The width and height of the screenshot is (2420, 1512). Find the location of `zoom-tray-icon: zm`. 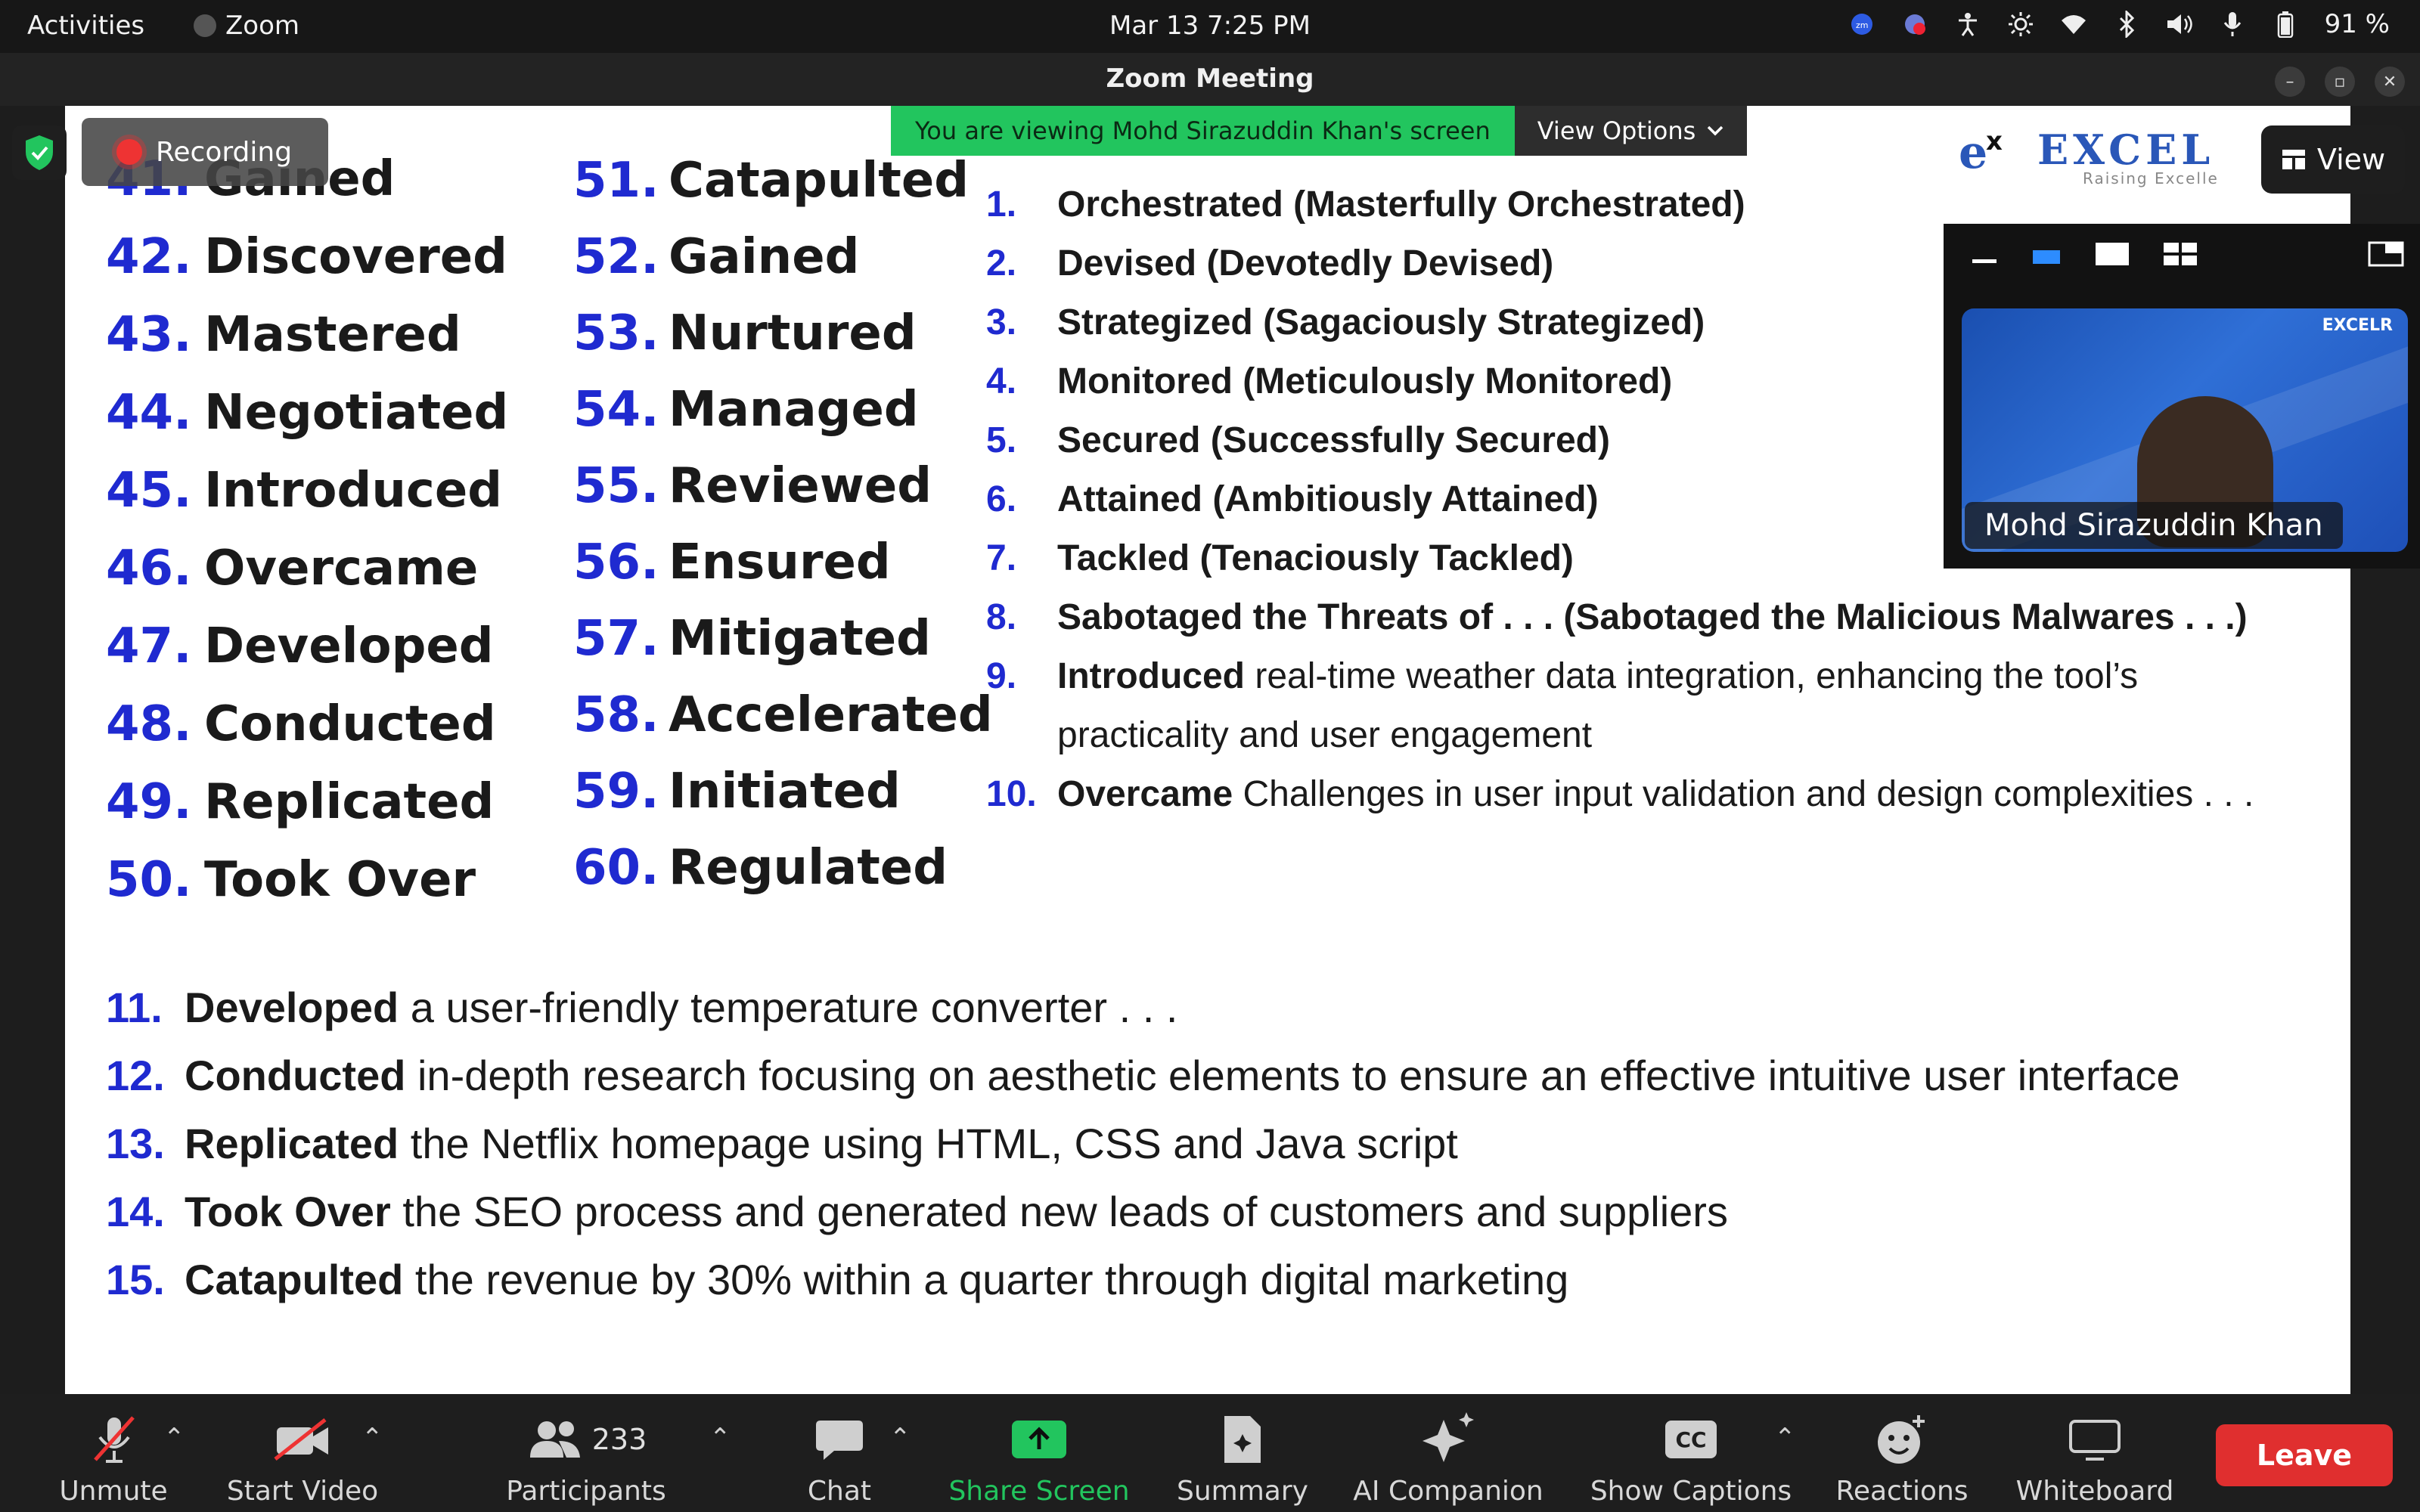

zoom-tray-icon: zm is located at coordinates (1862, 24).